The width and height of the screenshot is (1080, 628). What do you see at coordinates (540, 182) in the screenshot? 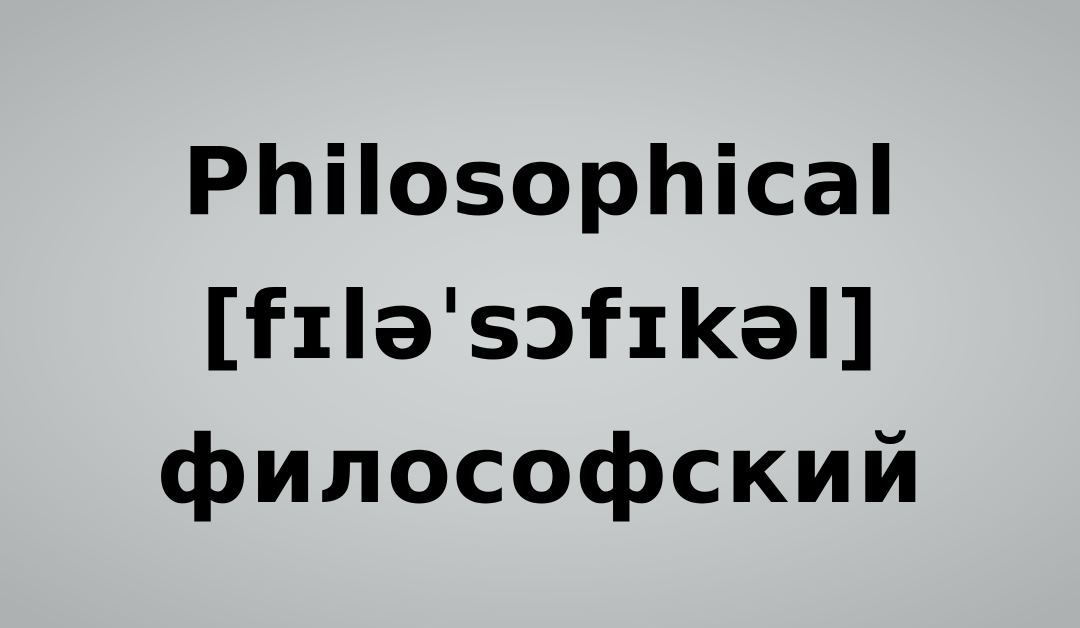
I see `english-word: Philosophical` at bounding box center [540, 182].